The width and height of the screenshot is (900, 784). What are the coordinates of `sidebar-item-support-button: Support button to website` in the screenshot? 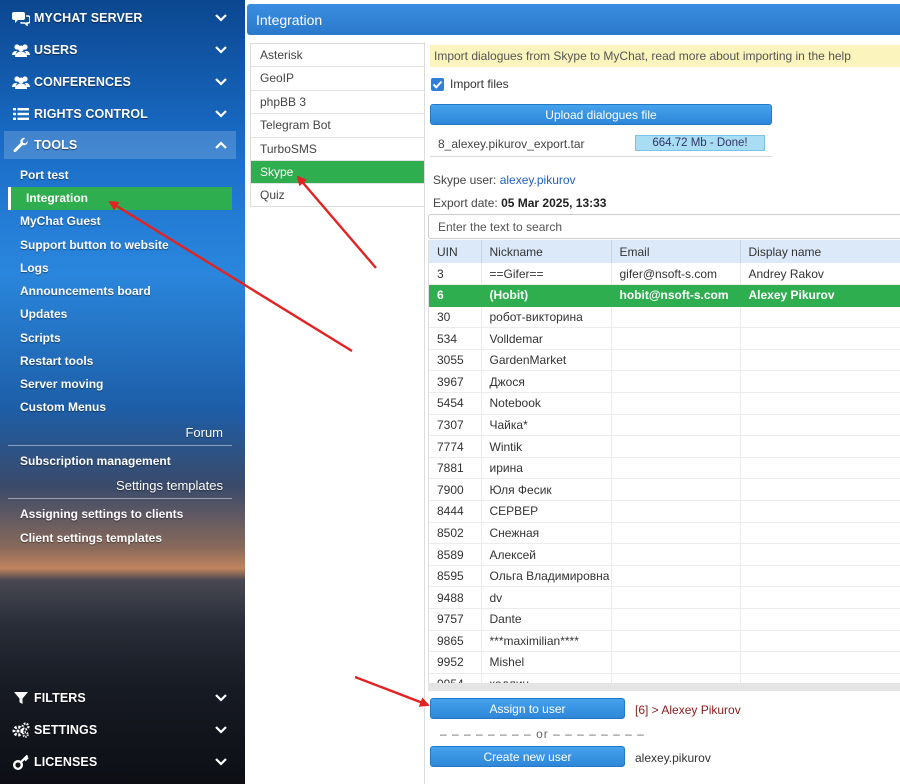 It's located at (94, 245).